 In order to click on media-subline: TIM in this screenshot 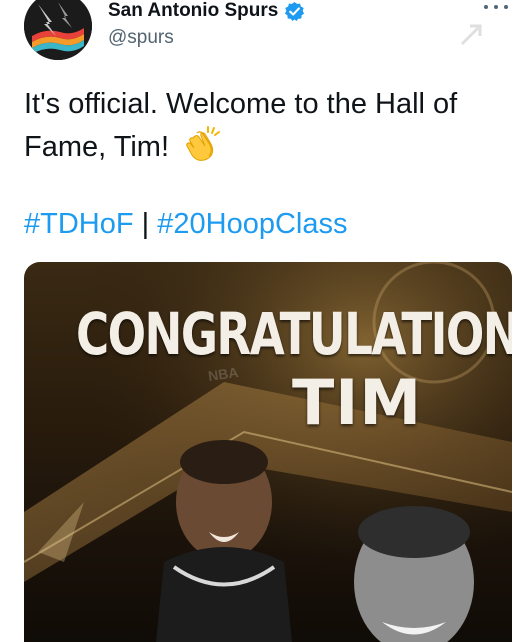, I will do `click(357, 402)`.